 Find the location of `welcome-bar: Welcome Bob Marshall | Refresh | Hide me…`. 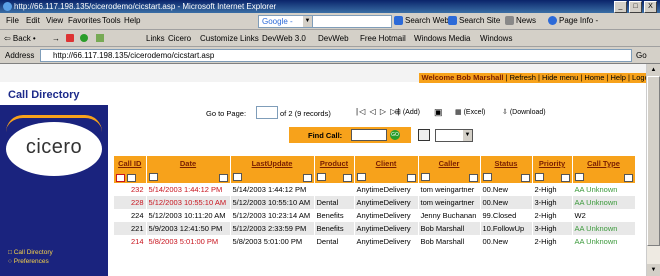

welcome-bar: Welcome Bob Marshall | Refresh | Hide me… is located at coordinates (538, 78).